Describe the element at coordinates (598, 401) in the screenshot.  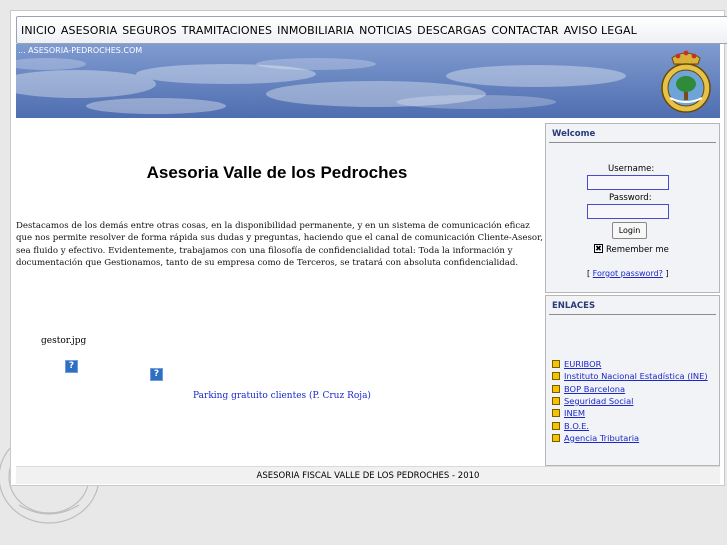
I see `link-seguridad-social: Seguridad Social` at that location.